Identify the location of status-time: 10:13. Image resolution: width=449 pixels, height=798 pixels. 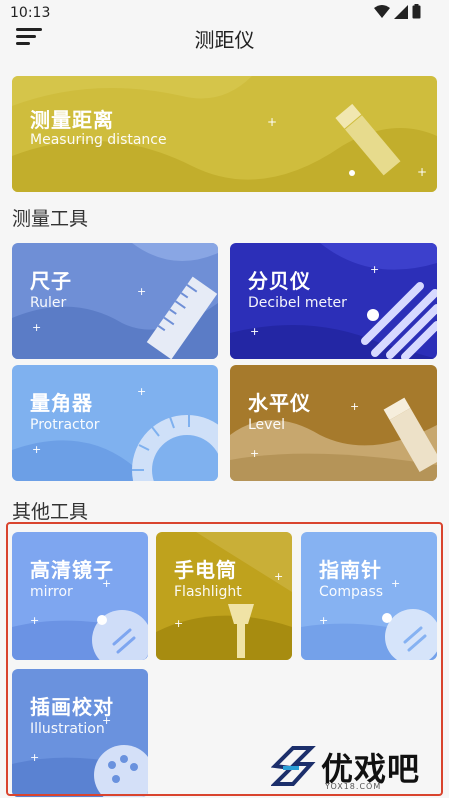
(30, 13).